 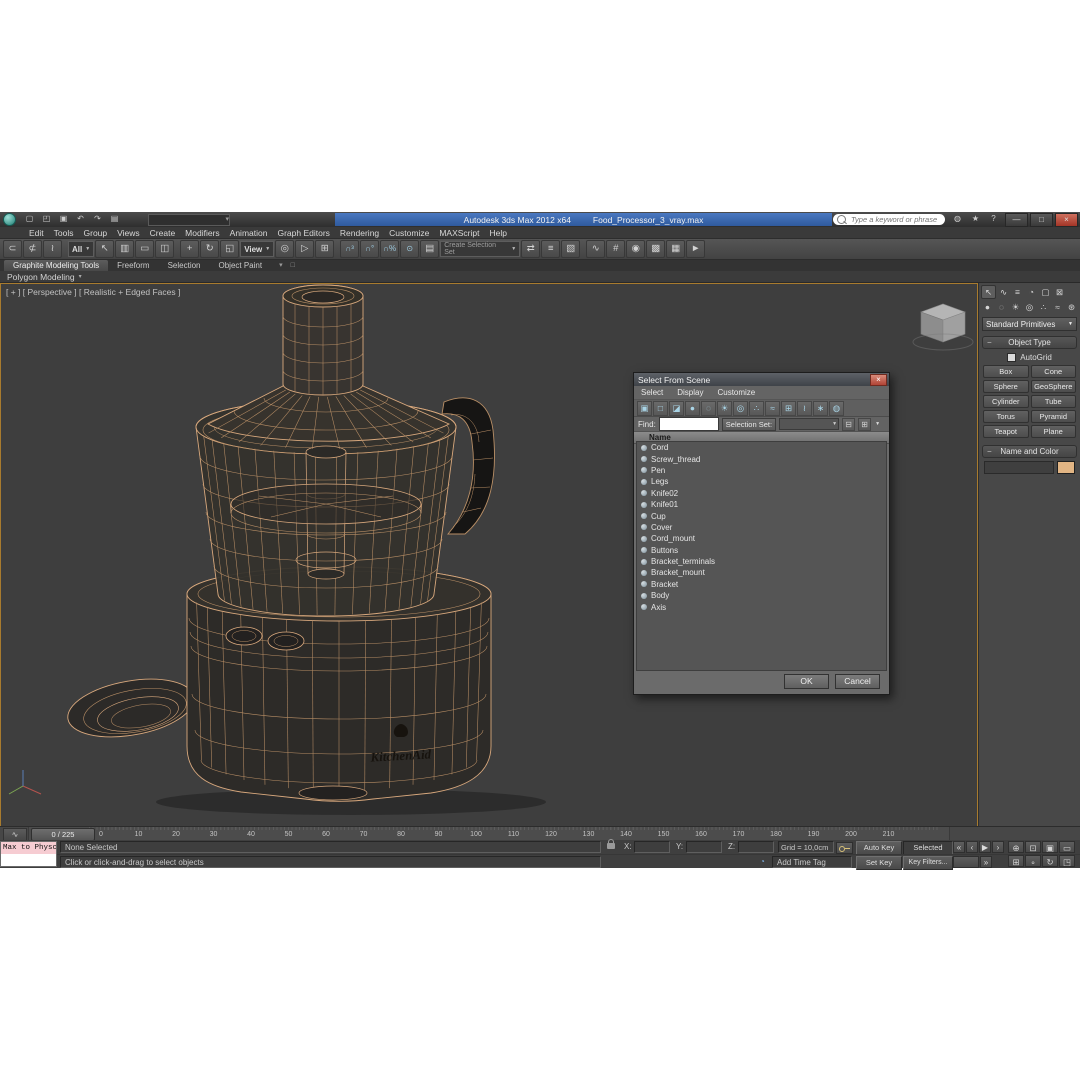 What do you see at coordinates (993, 219) in the screenshot?
I see `help-icon: ?` at bounding box center [993, 219].